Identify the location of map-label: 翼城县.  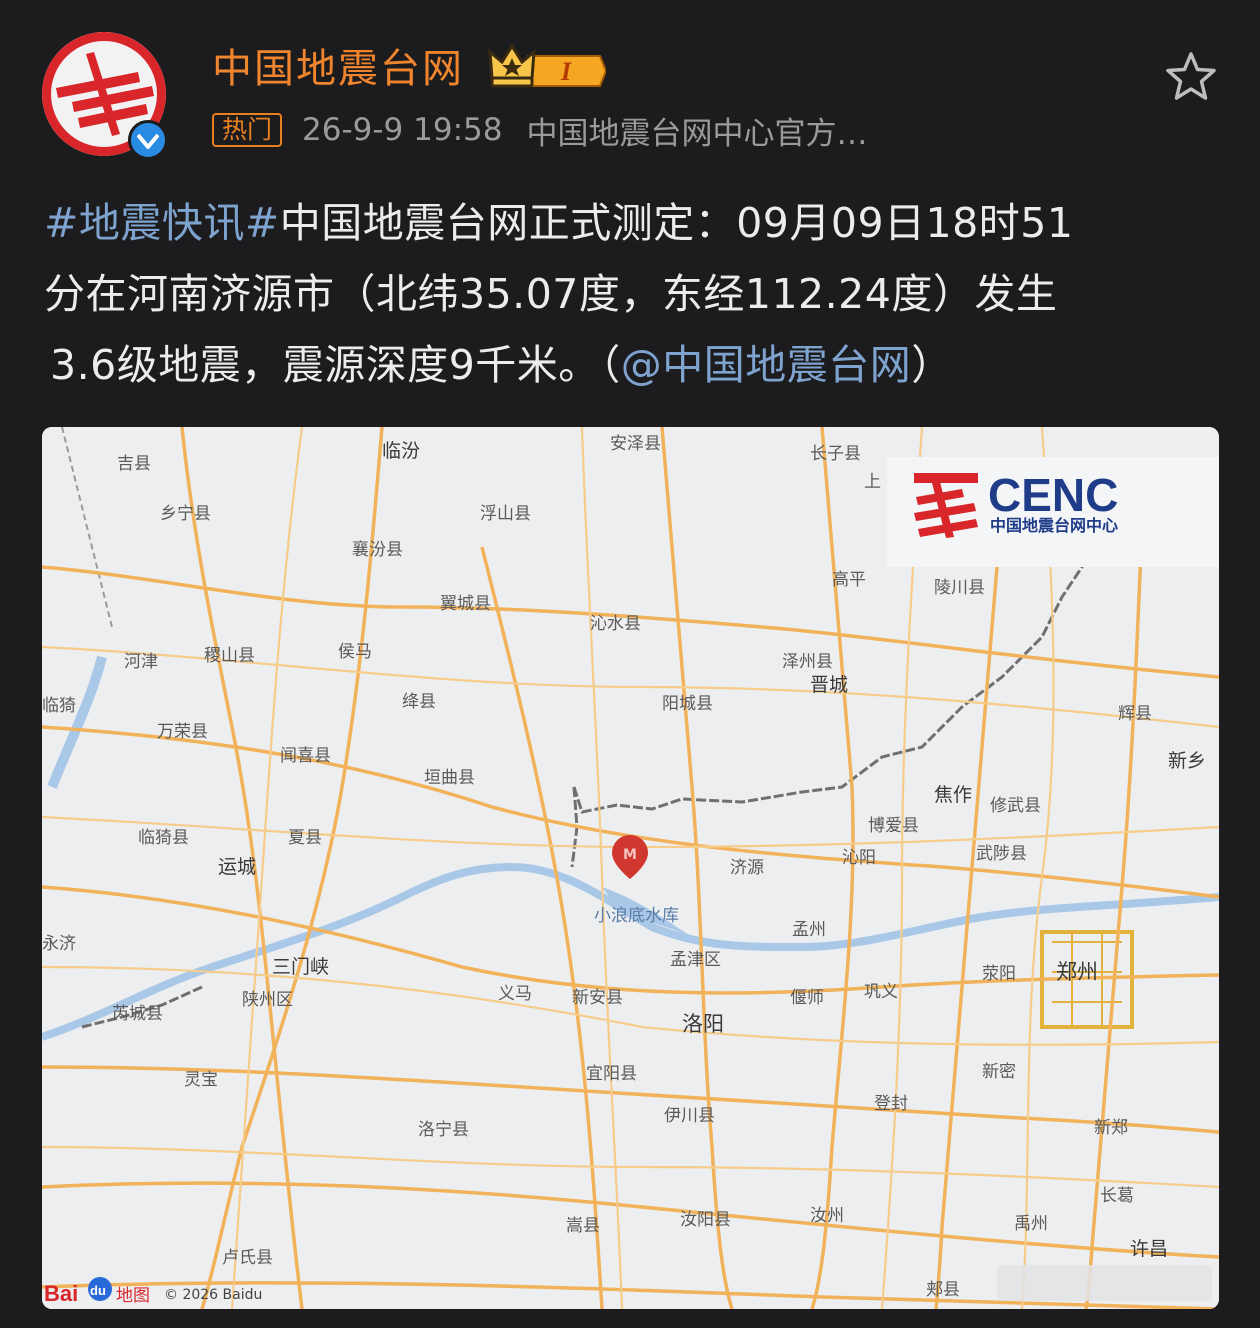
(465, 604).